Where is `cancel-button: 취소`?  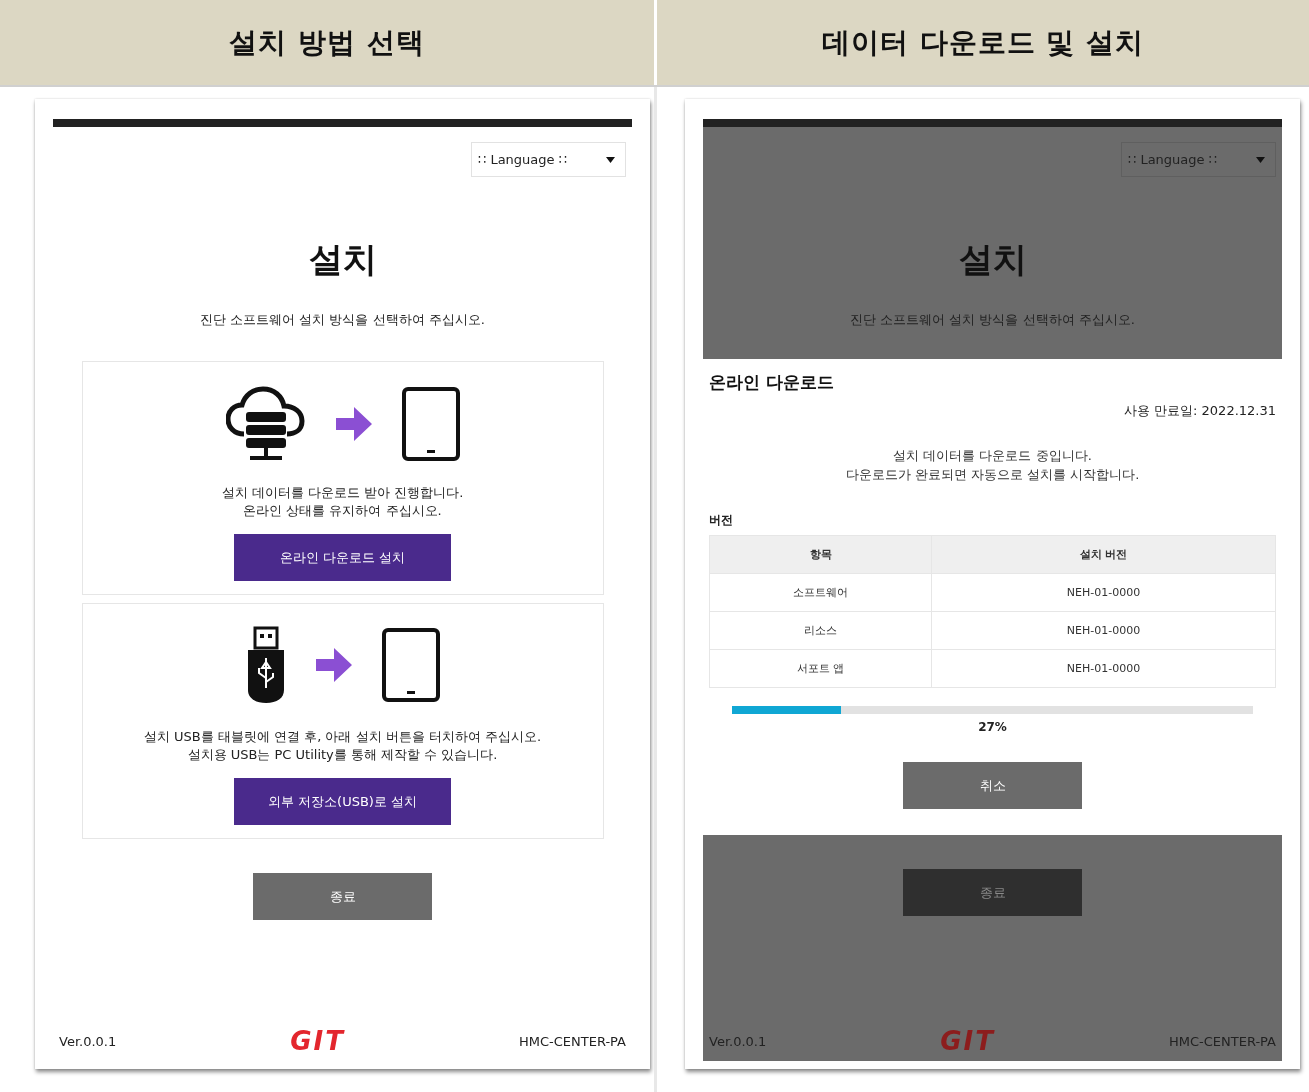 cancel-button: 취소 is located at coordinates (992, 785).